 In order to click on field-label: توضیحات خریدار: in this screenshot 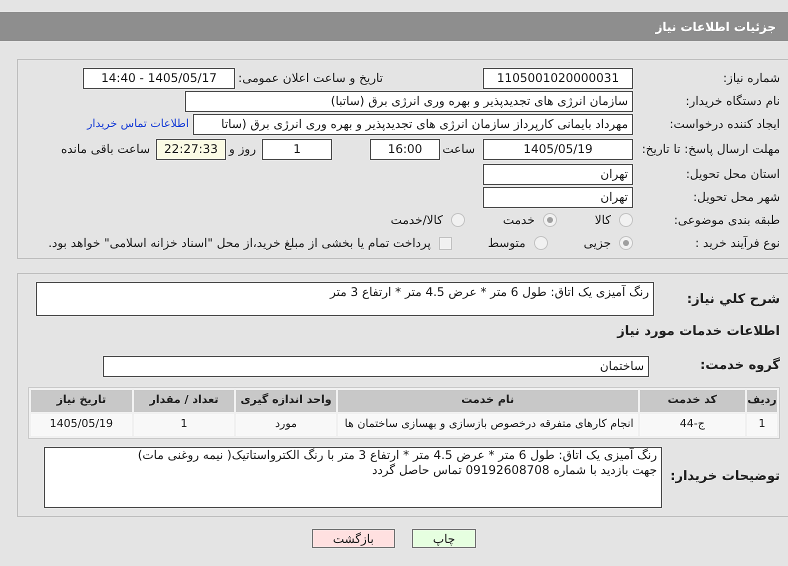, I will do `click(724, 477)`.